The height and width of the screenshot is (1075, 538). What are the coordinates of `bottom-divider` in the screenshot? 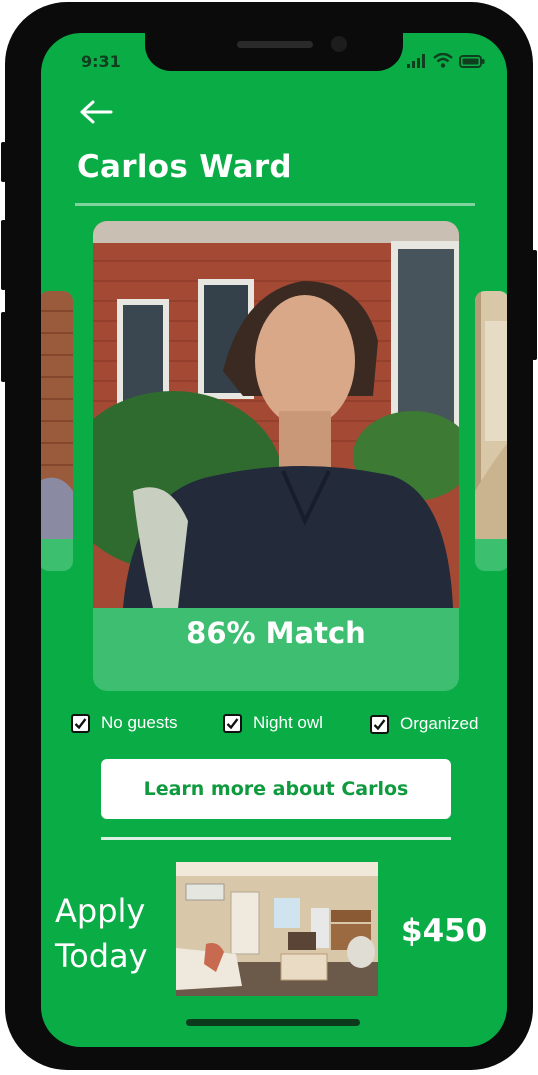 It's located at (276, 838).